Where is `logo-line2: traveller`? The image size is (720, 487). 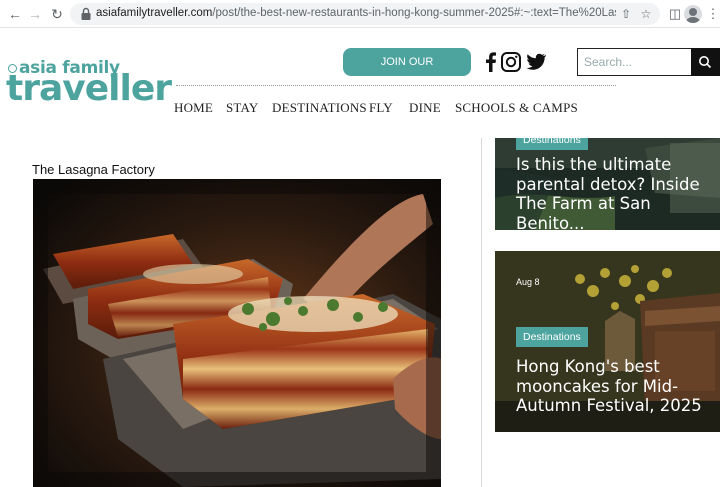
logo-line2: traveller is located at coordinates (89, 88).